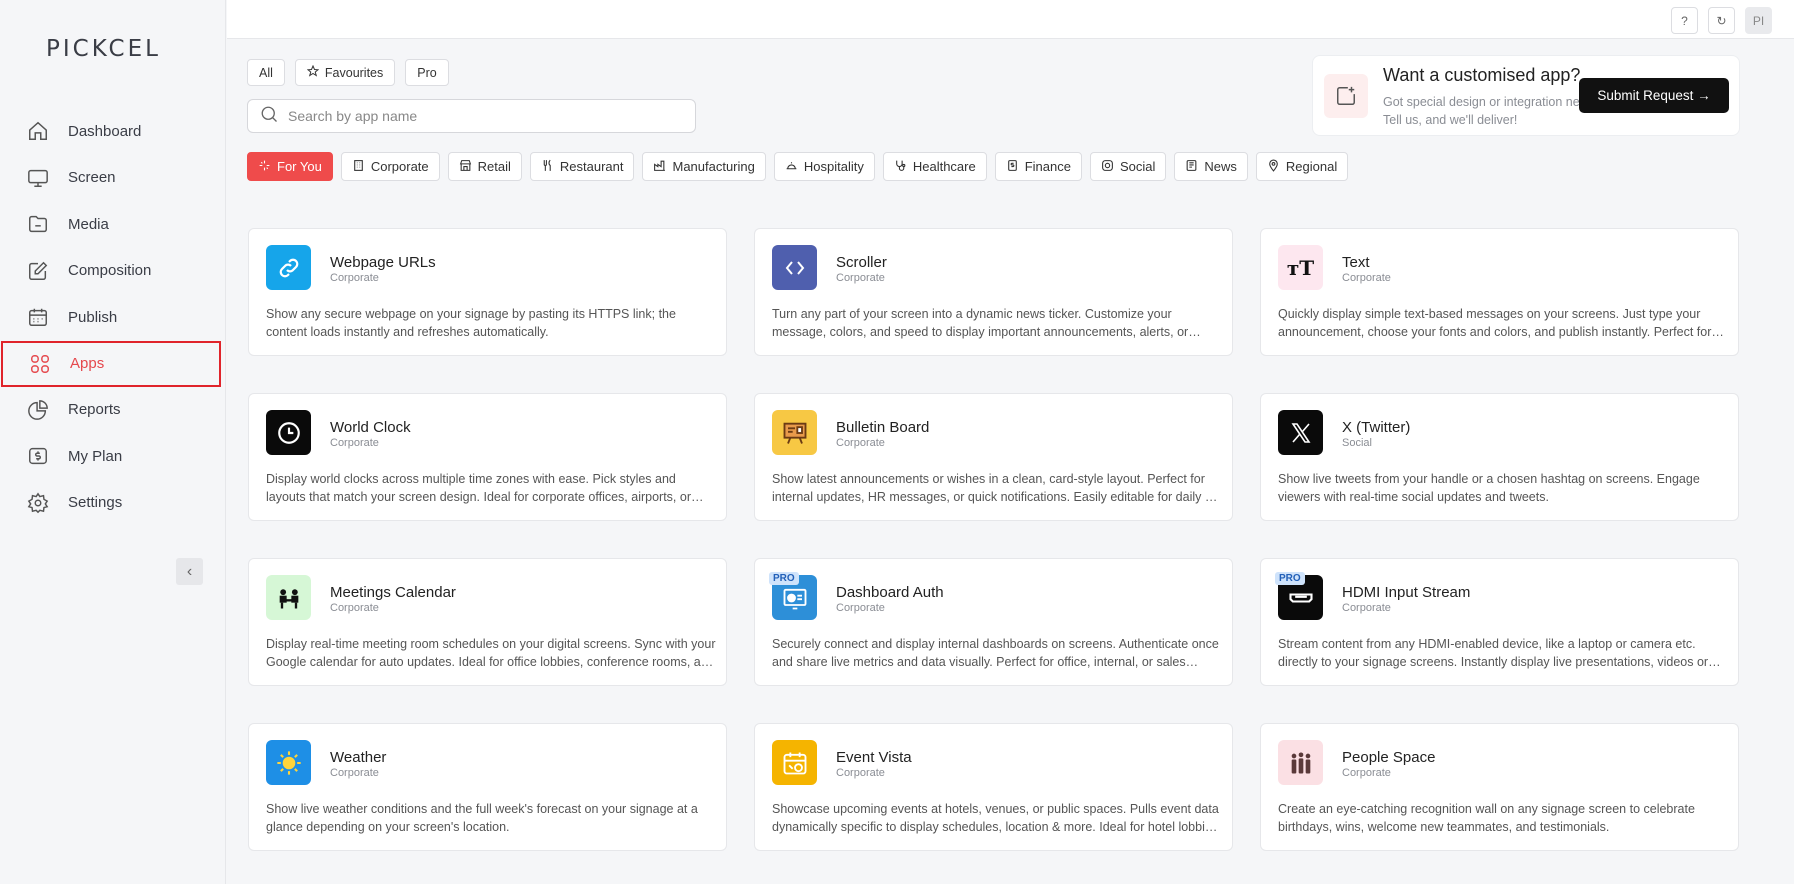 This screenshot has height=884, width=1794. Describe the element at coordinates (313, 72) in the screenshot. I see `star-icon` at that location.